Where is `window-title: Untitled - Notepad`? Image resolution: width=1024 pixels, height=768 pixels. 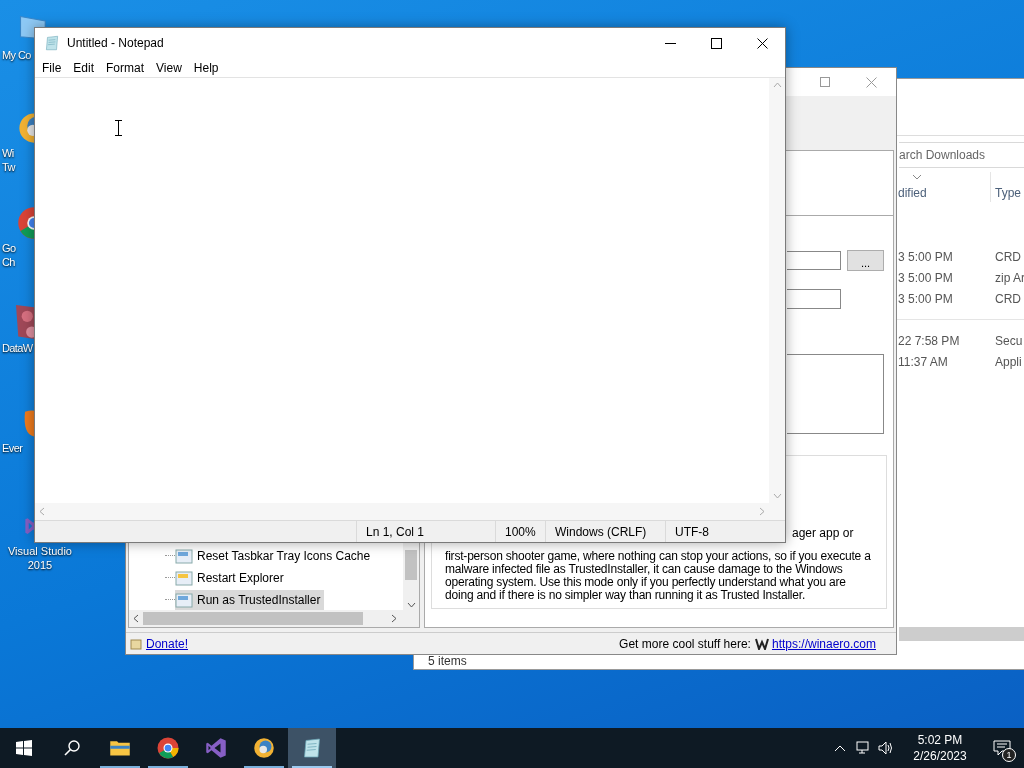
window-title: Untitled - Notepad is located at coordinates (115, 43).